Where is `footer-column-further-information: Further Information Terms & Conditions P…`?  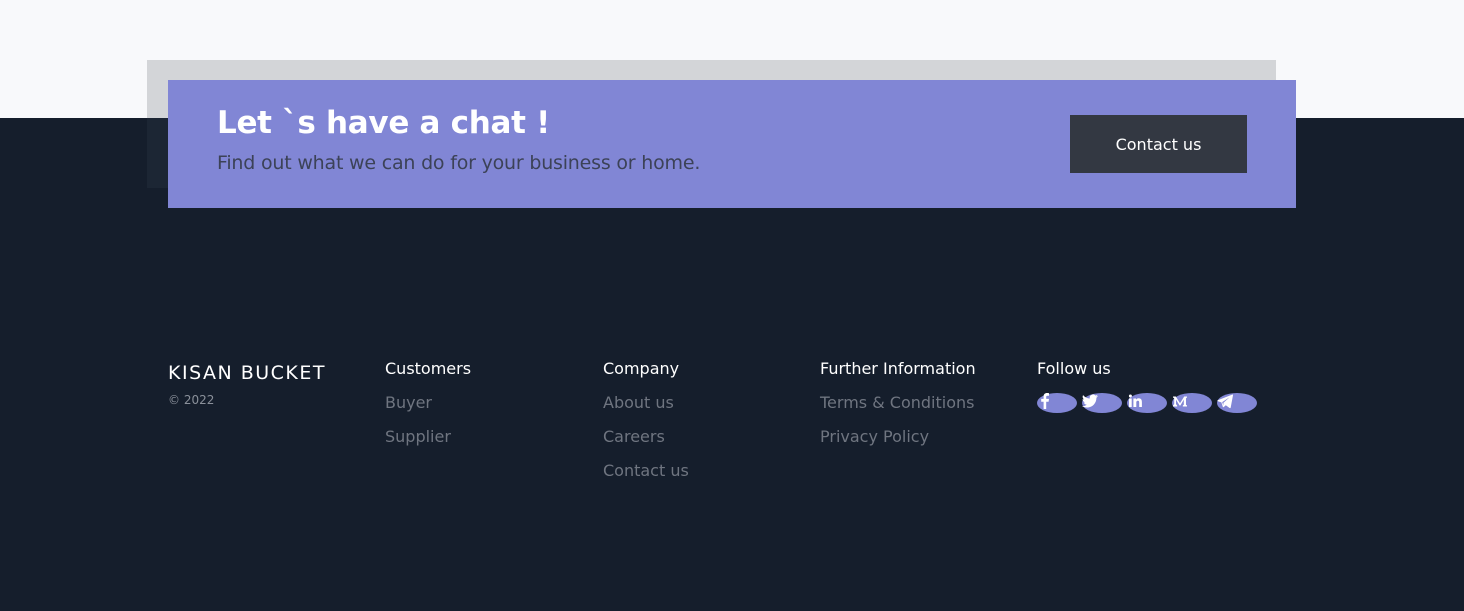 footer-column-further-information: Further Information Terms & Conditions P… is located at coordinates (898, 410).